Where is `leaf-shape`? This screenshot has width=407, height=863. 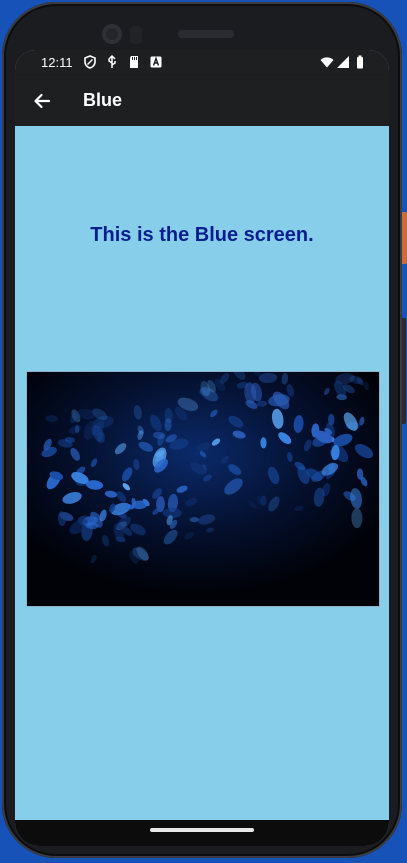 leaf-shape is located at coordinates (168, 425).